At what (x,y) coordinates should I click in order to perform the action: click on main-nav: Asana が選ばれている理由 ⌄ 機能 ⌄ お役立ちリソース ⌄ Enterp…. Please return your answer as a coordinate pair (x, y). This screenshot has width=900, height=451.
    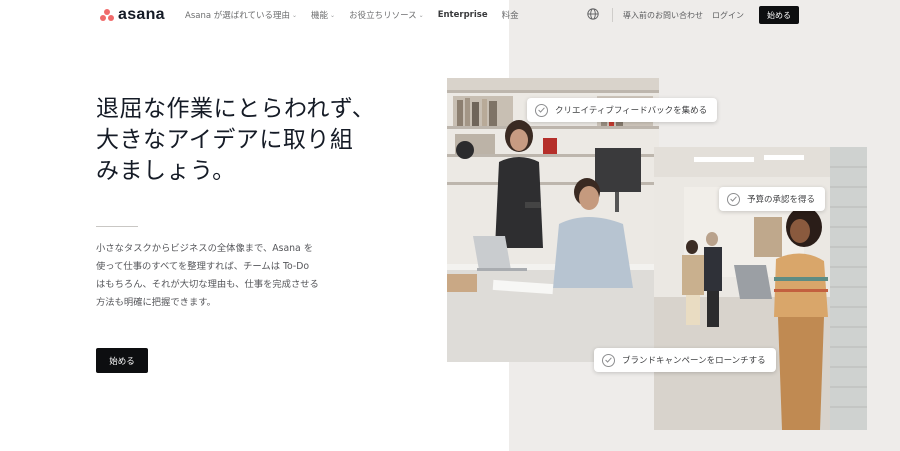
    Looking at the image, I should click on (352, 15).